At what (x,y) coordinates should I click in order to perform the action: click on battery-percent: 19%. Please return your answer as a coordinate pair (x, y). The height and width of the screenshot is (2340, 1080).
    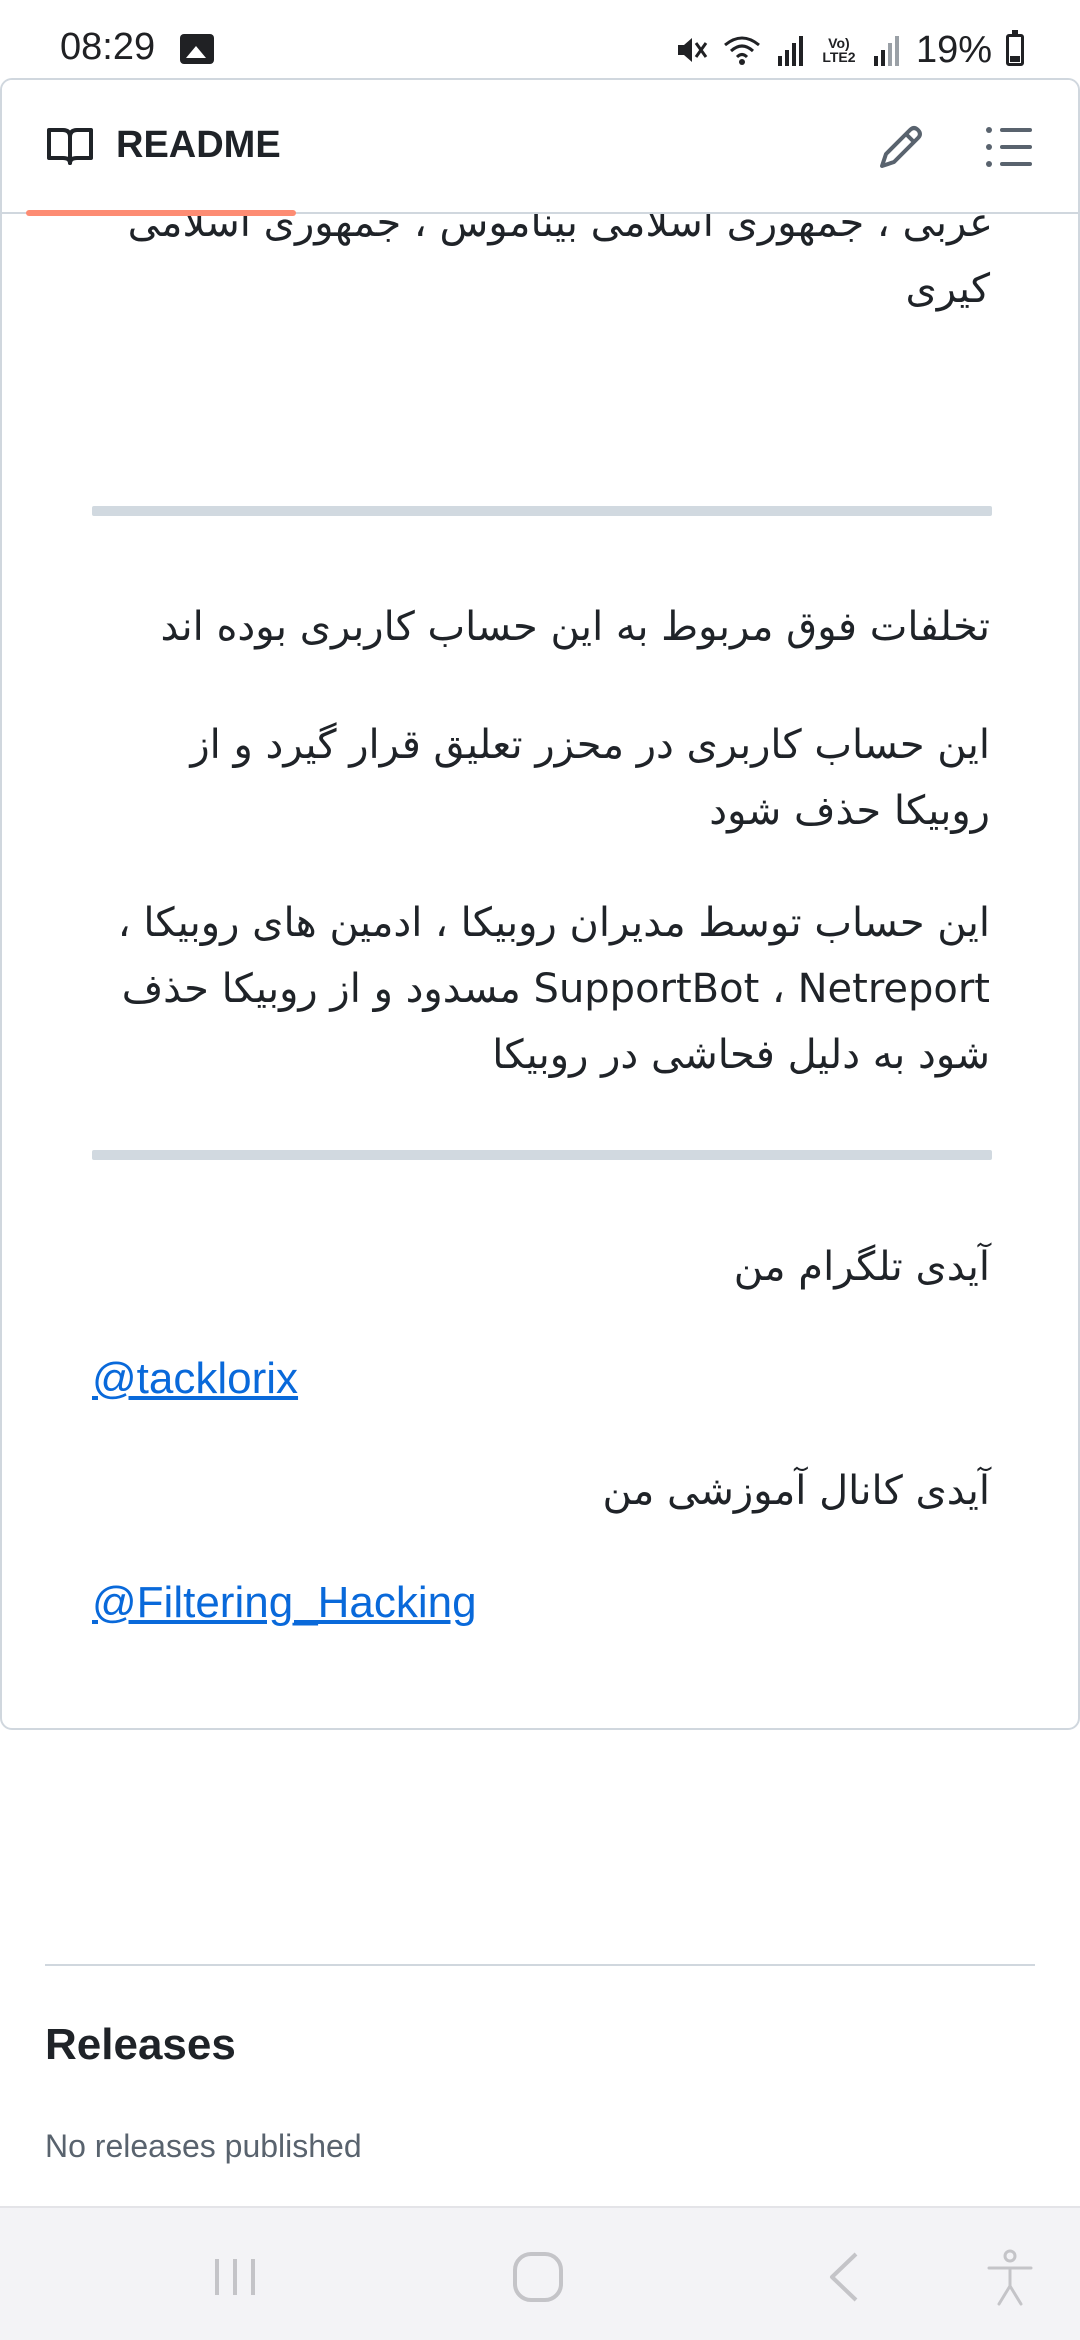
    Looking at the image, I should click on (953, 49).